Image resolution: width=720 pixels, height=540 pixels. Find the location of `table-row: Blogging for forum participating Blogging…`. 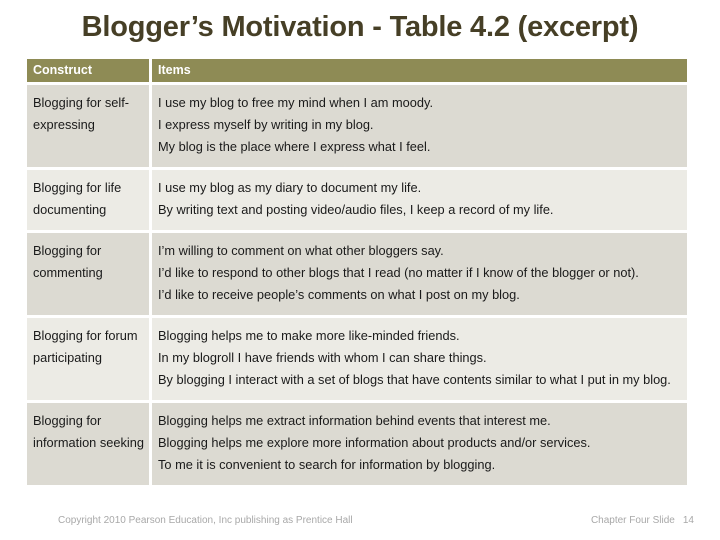

table-row: Blogging for forum participating Blogging… is located at coordinates (357, 359).